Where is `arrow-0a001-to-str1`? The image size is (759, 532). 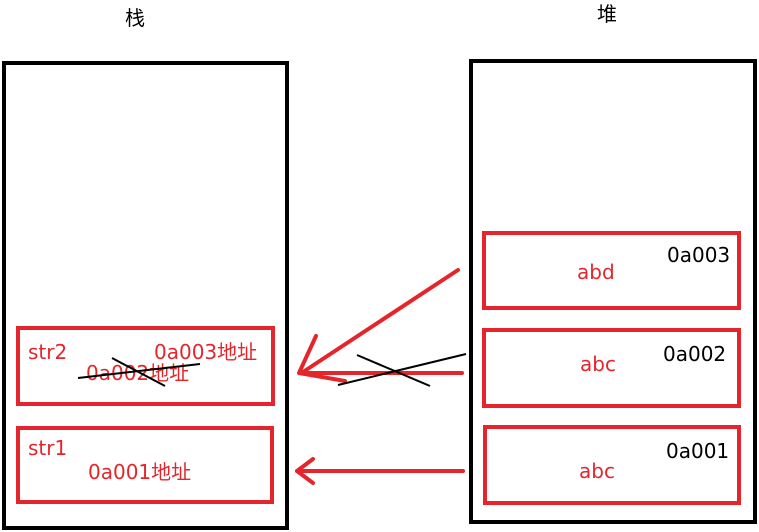 arrow-0a001-to-str1 is located at coordinates (380, 471).